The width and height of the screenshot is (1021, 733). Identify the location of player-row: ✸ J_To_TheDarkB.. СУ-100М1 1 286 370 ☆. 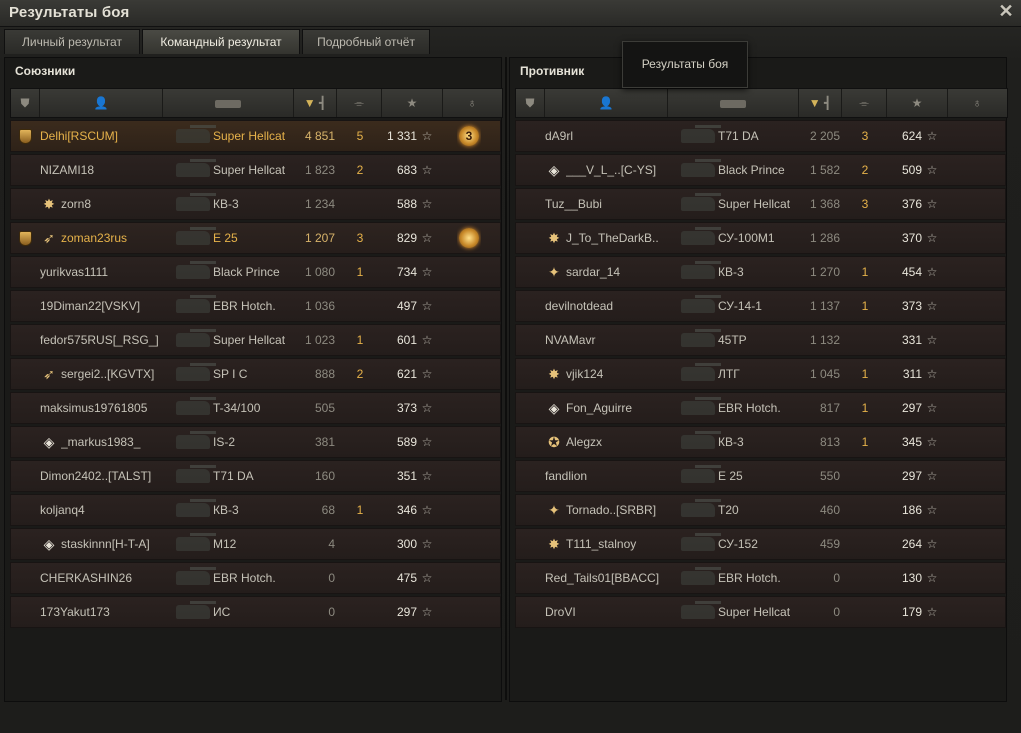
(760, 238).